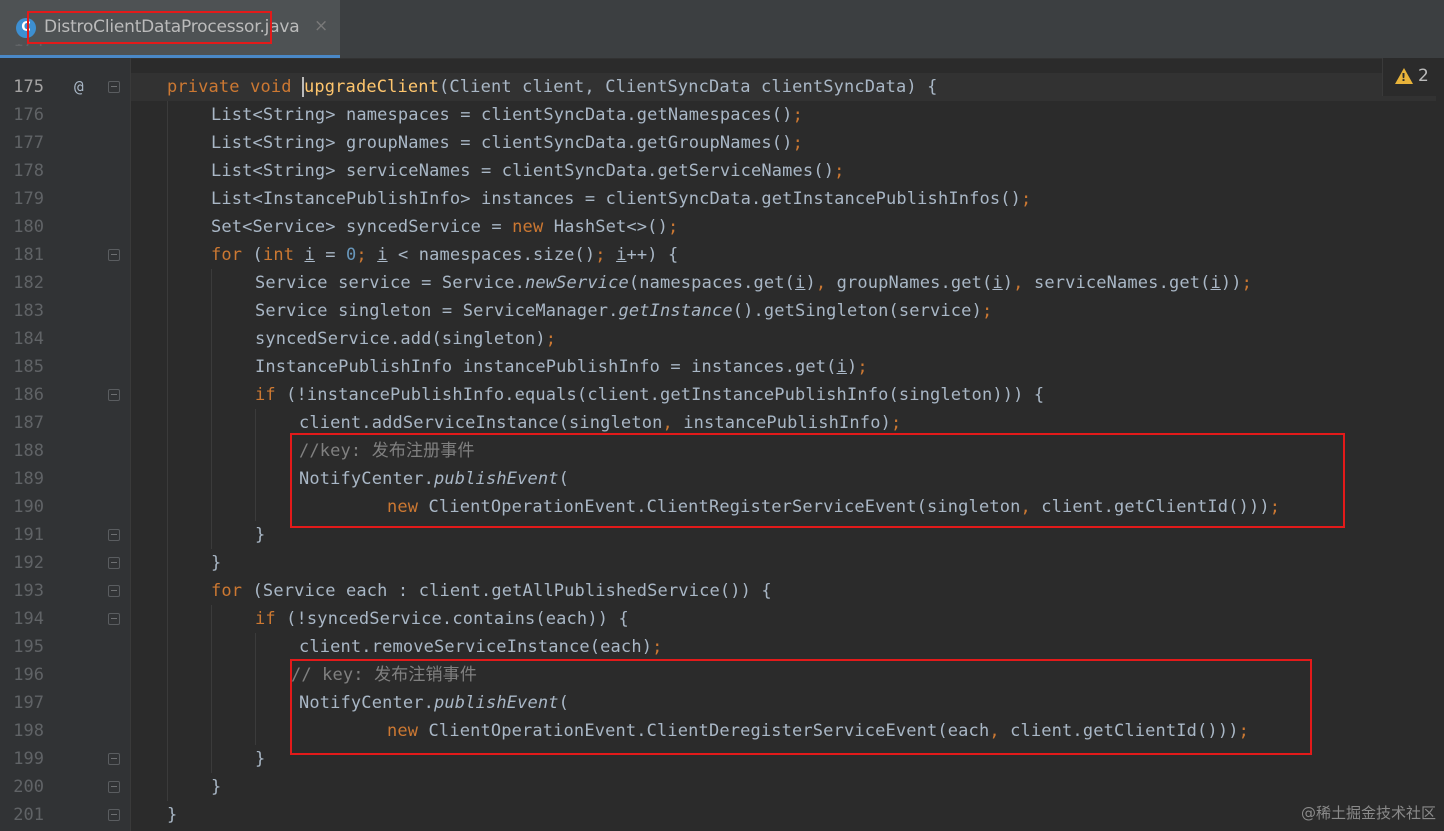 The width and height of the screenshot is (1444, 831). Describe the element at coordinates (28, 563) in the screenshot. I see `line-number: 192` at that location.